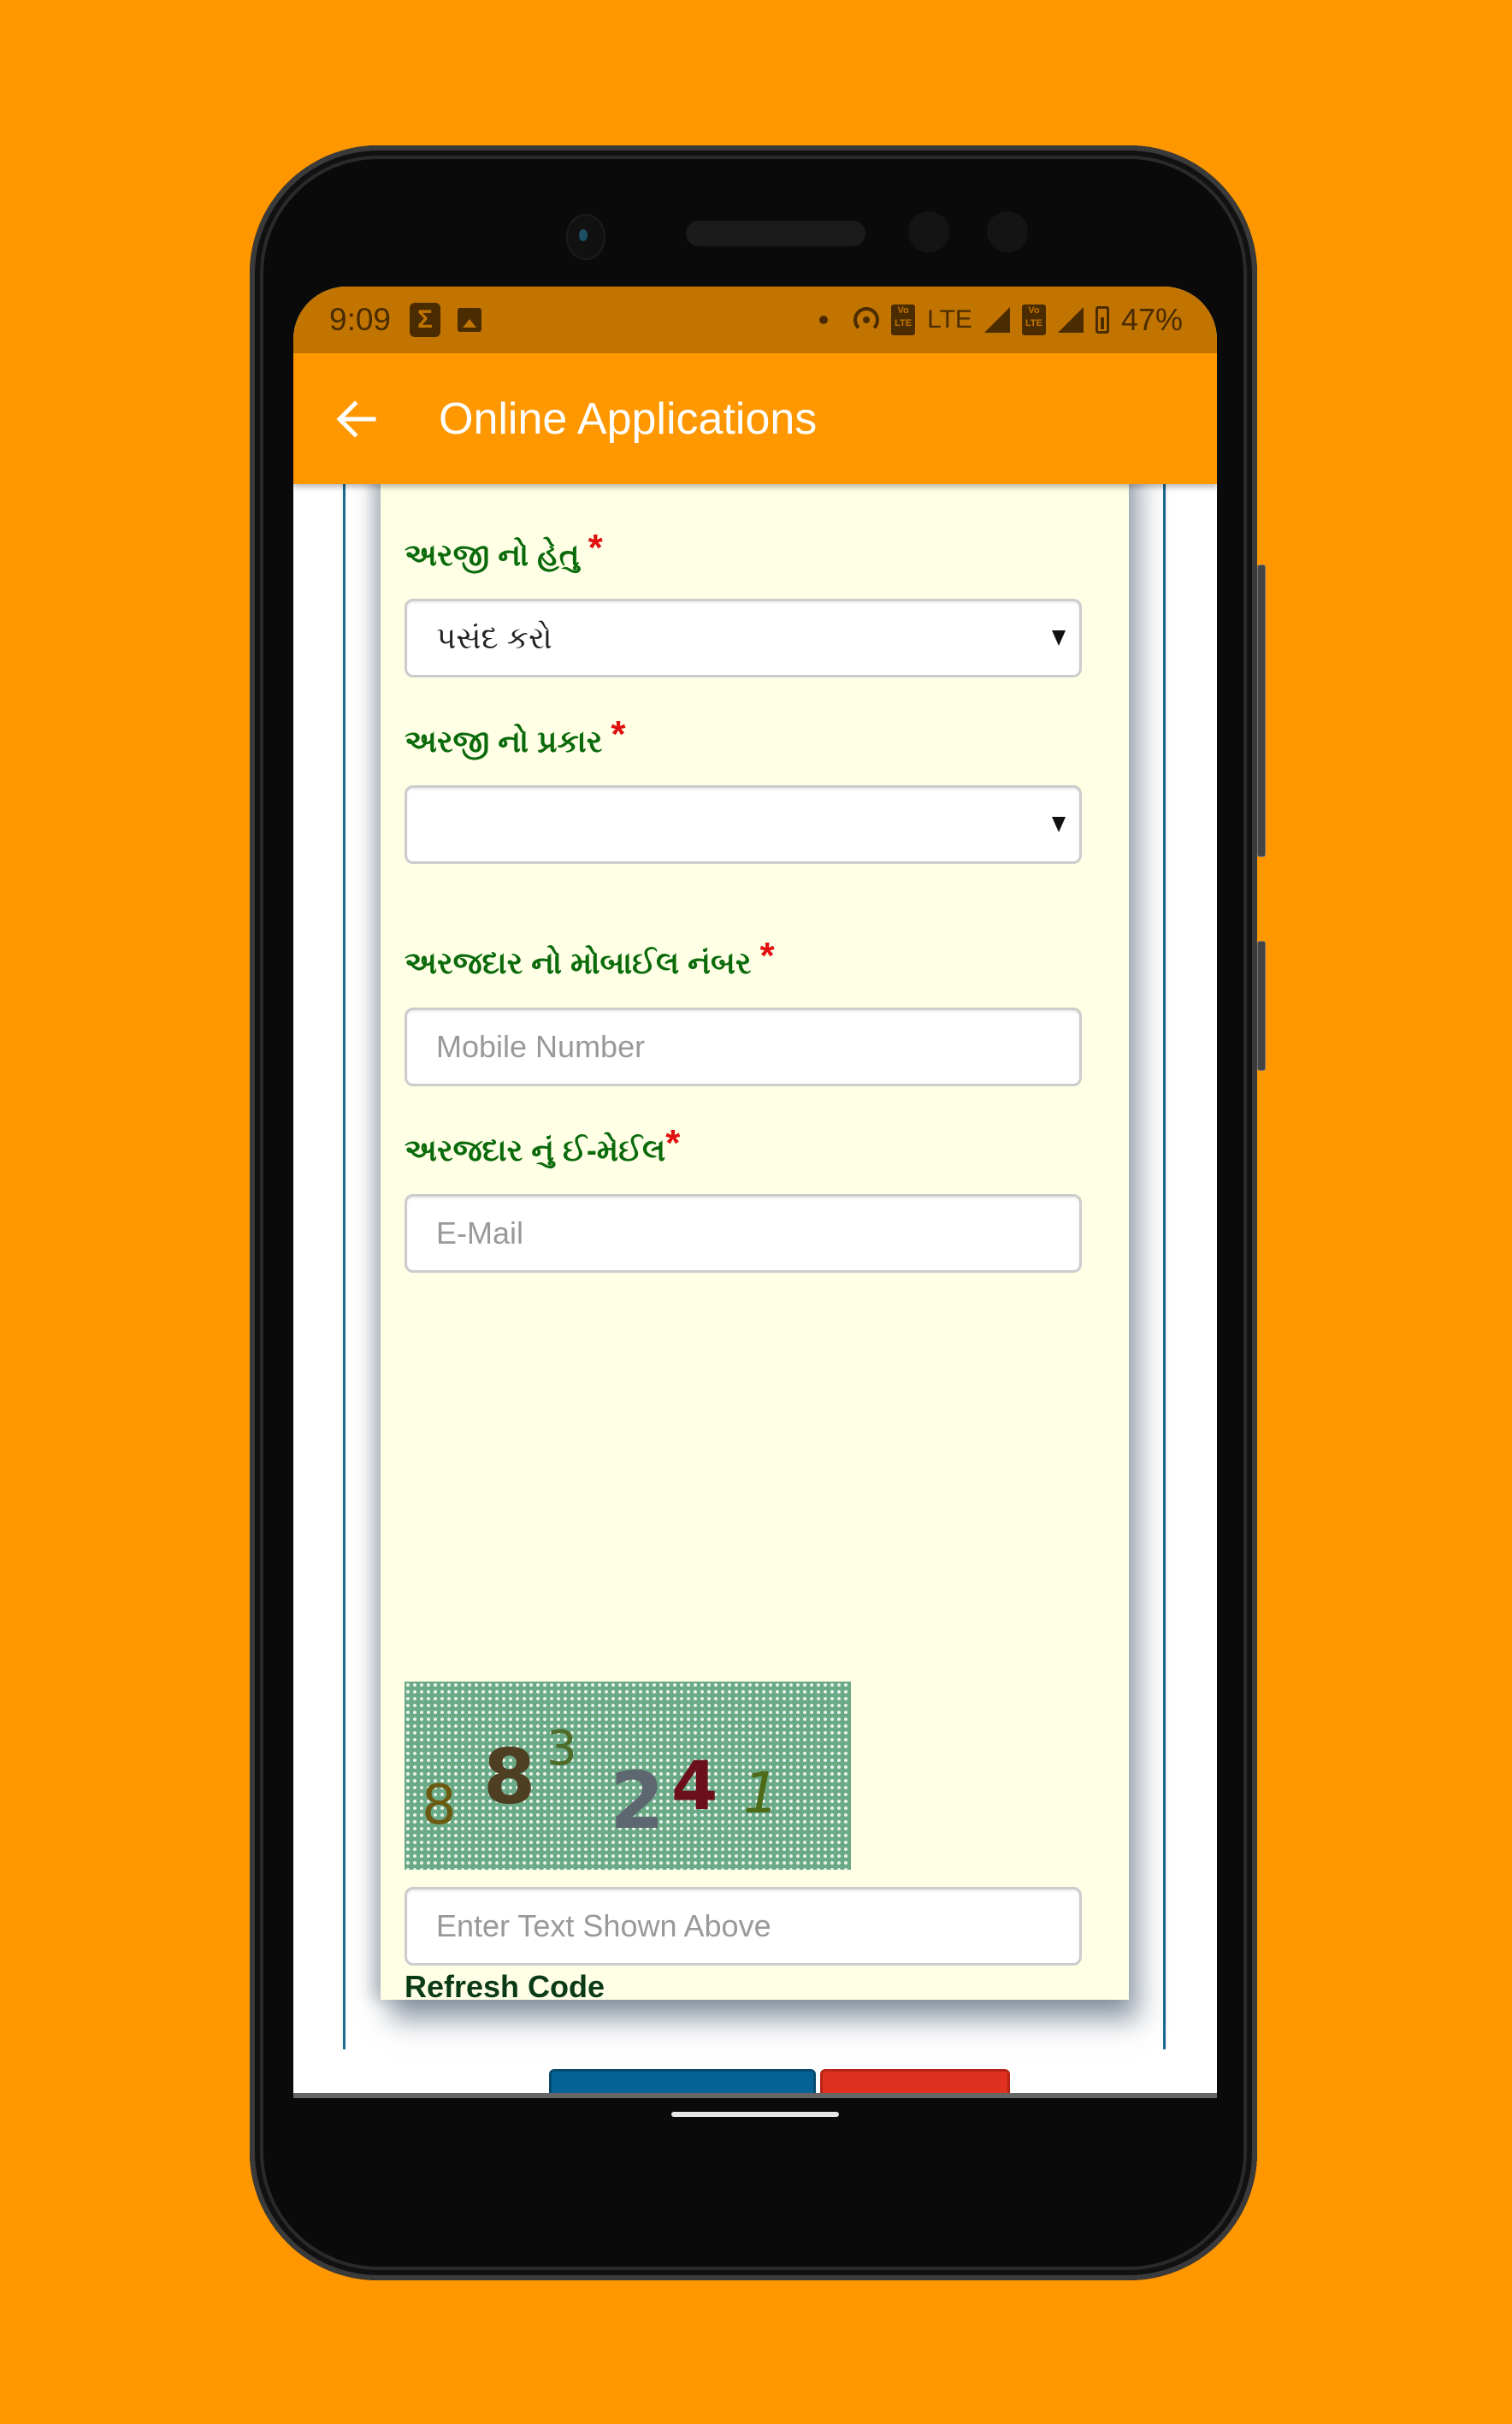 The height and width of the screenshot is (2424, 1512). I want to click on type-label: અરજી નો પ્રકાર *, so click(515, 736).